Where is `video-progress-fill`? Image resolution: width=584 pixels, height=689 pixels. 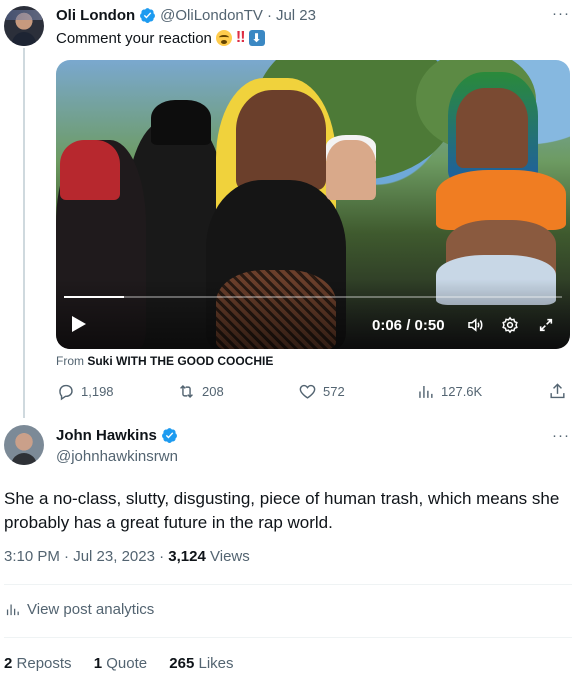
video-progress-fill is located at coordinates (94, 297).